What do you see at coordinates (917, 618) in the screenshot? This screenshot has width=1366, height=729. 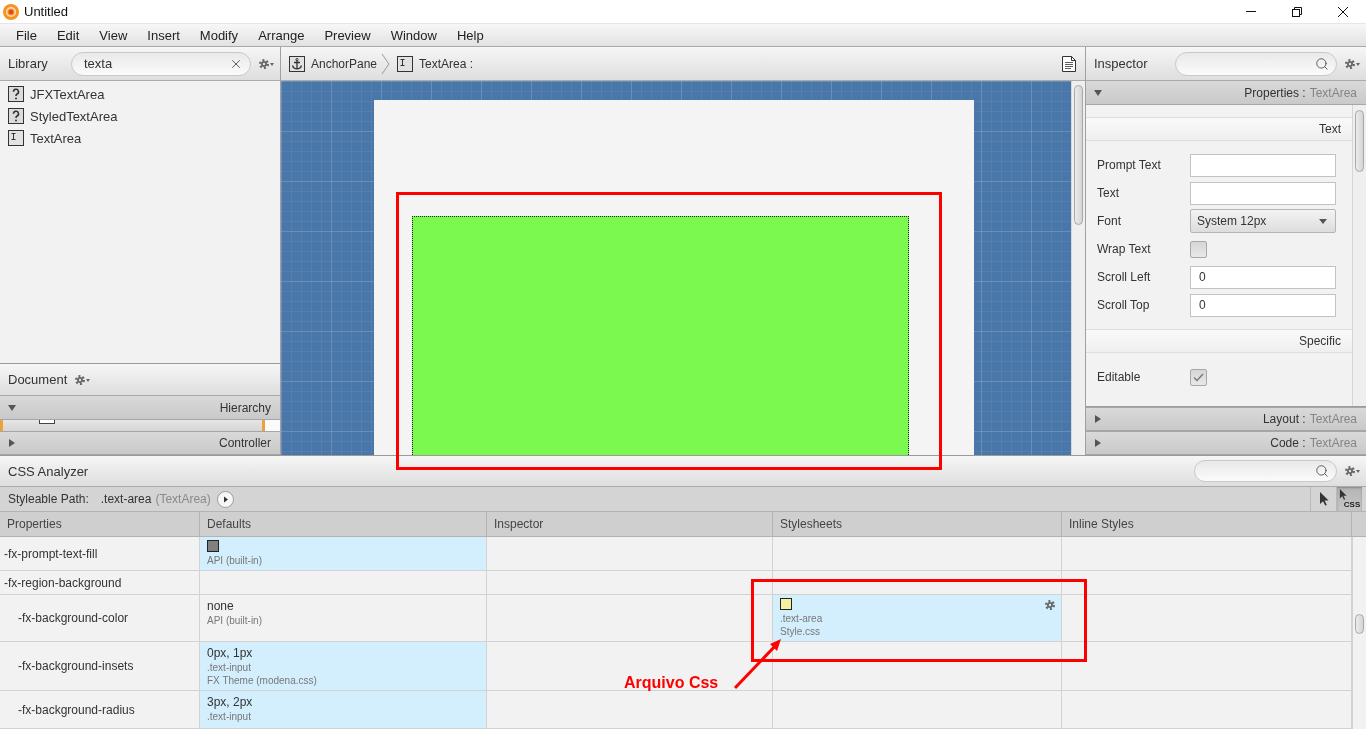 I see `table-cell: .text-area Style.css` at bounding box center [917, 618].